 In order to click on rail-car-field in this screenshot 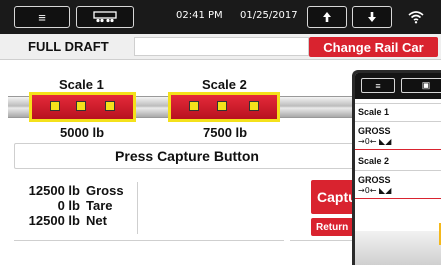, I will do `click(221, 46)`.